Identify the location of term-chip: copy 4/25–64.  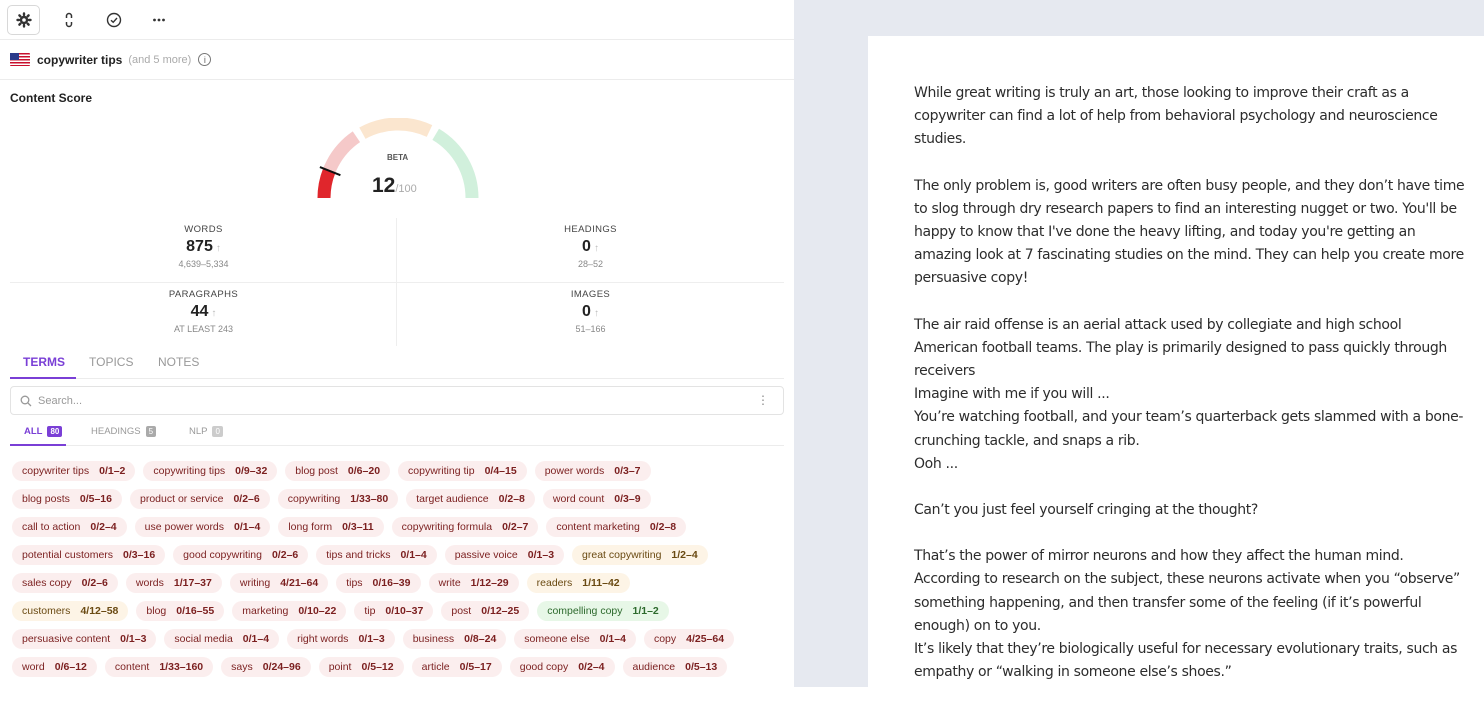
(689, 639).